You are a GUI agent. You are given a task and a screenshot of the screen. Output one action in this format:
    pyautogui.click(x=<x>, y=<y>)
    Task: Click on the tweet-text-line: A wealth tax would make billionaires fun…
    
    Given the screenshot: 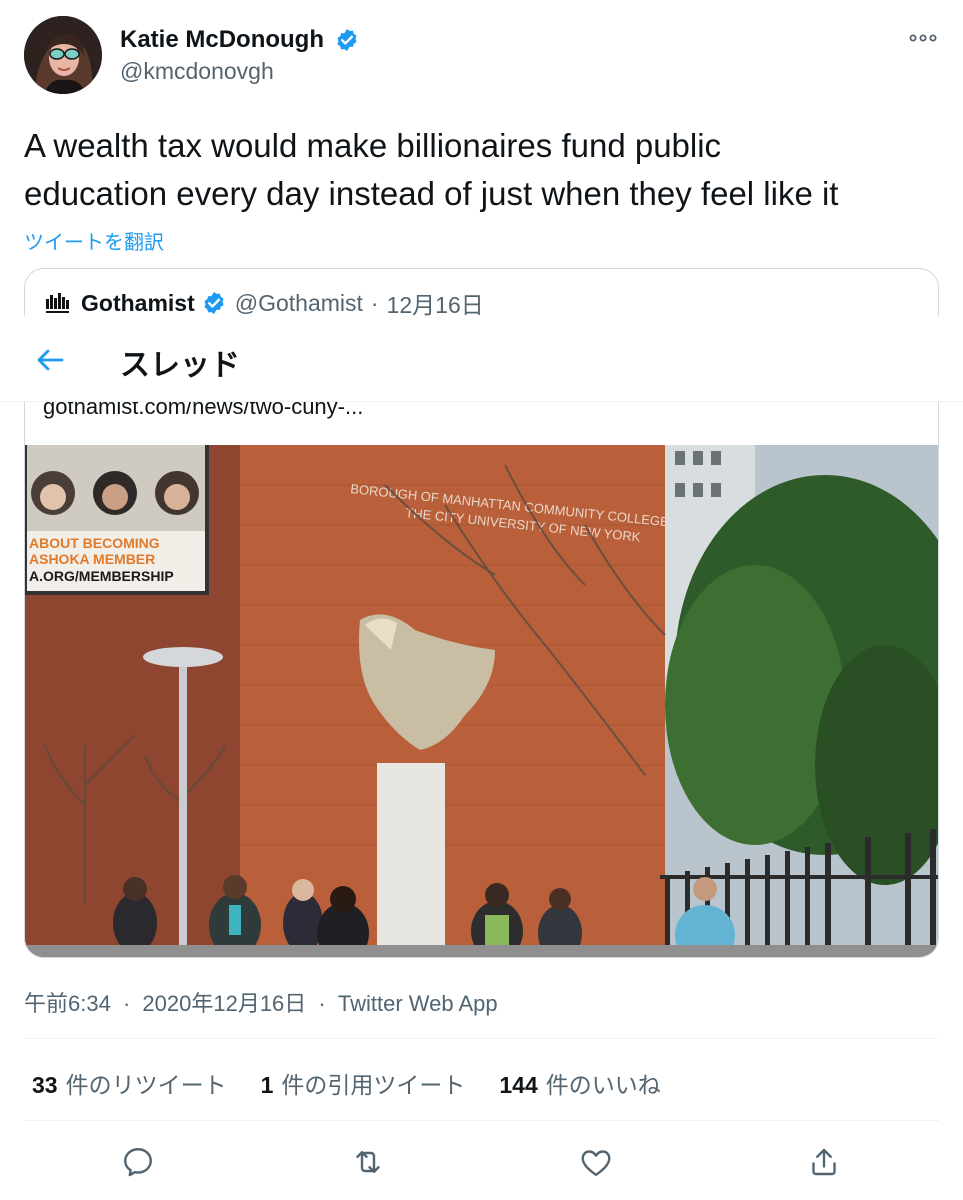 What is the action you would take?
    pyautogui.click(x=373, y=145)
    